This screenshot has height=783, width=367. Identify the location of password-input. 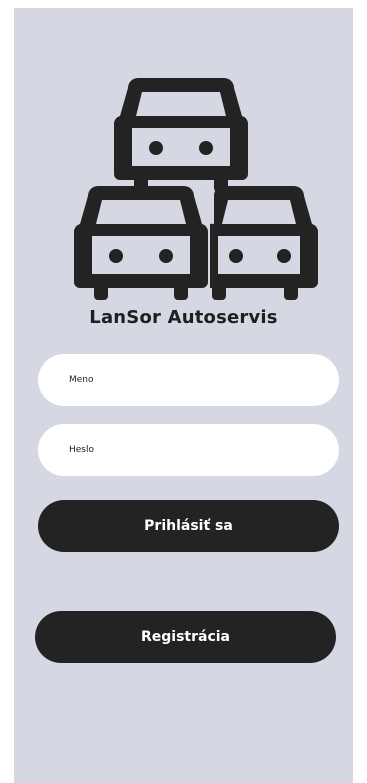
(188, 450).